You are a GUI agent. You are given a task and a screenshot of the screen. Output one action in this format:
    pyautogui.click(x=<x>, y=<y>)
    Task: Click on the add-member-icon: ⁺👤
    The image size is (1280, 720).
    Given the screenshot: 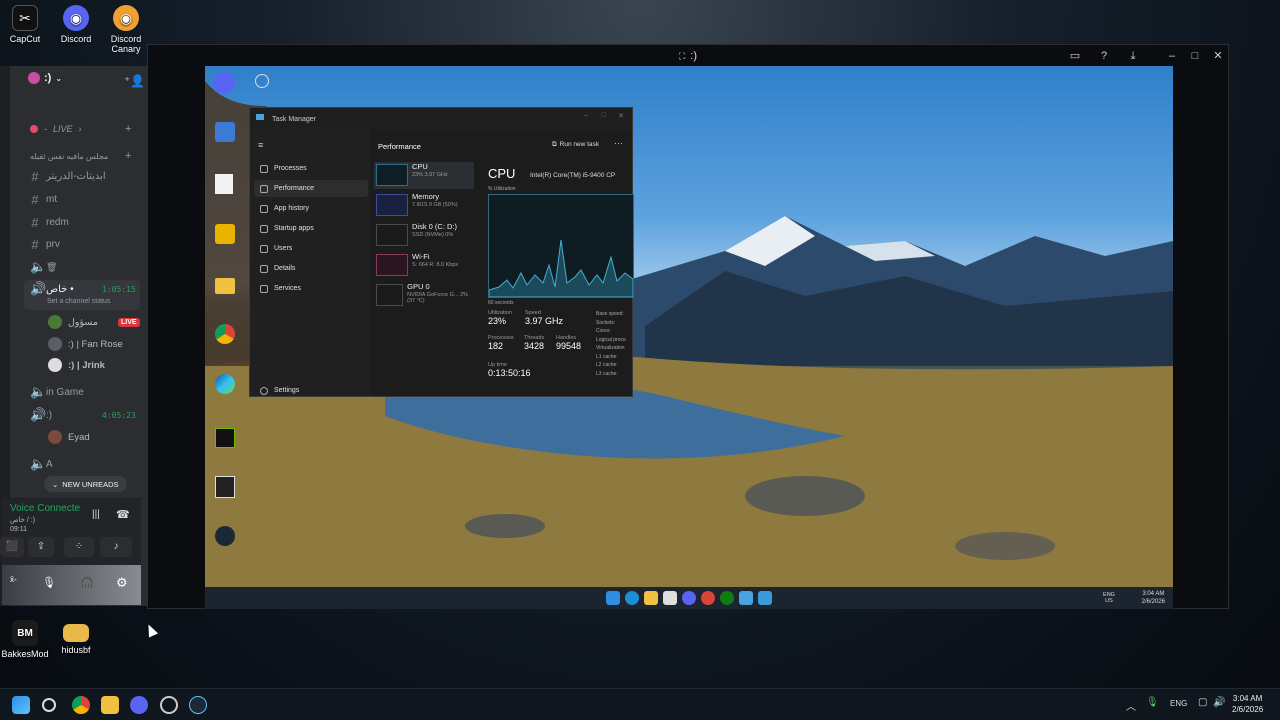 What is the action you would take?
    pyautogui.click(x=134, y=81)
    